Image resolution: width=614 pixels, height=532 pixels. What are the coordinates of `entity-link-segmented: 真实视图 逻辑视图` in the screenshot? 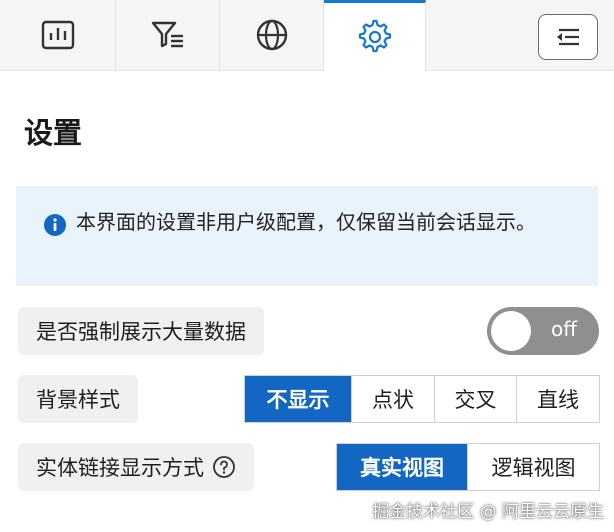 It's located at (468, 467).